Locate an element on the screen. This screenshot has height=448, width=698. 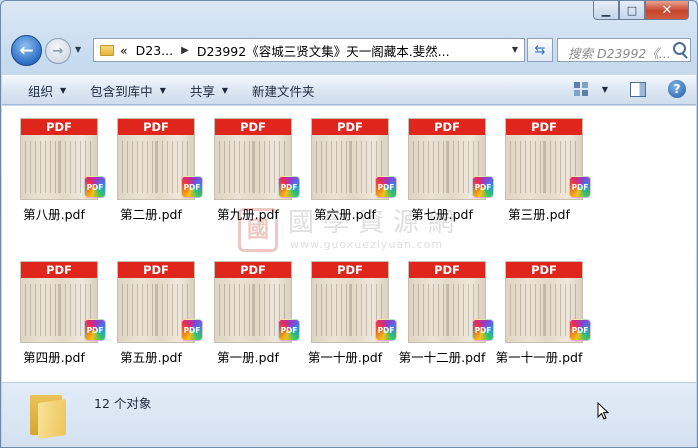
file-name-label: 第八册.pdf is located at coordinates (54, 214).